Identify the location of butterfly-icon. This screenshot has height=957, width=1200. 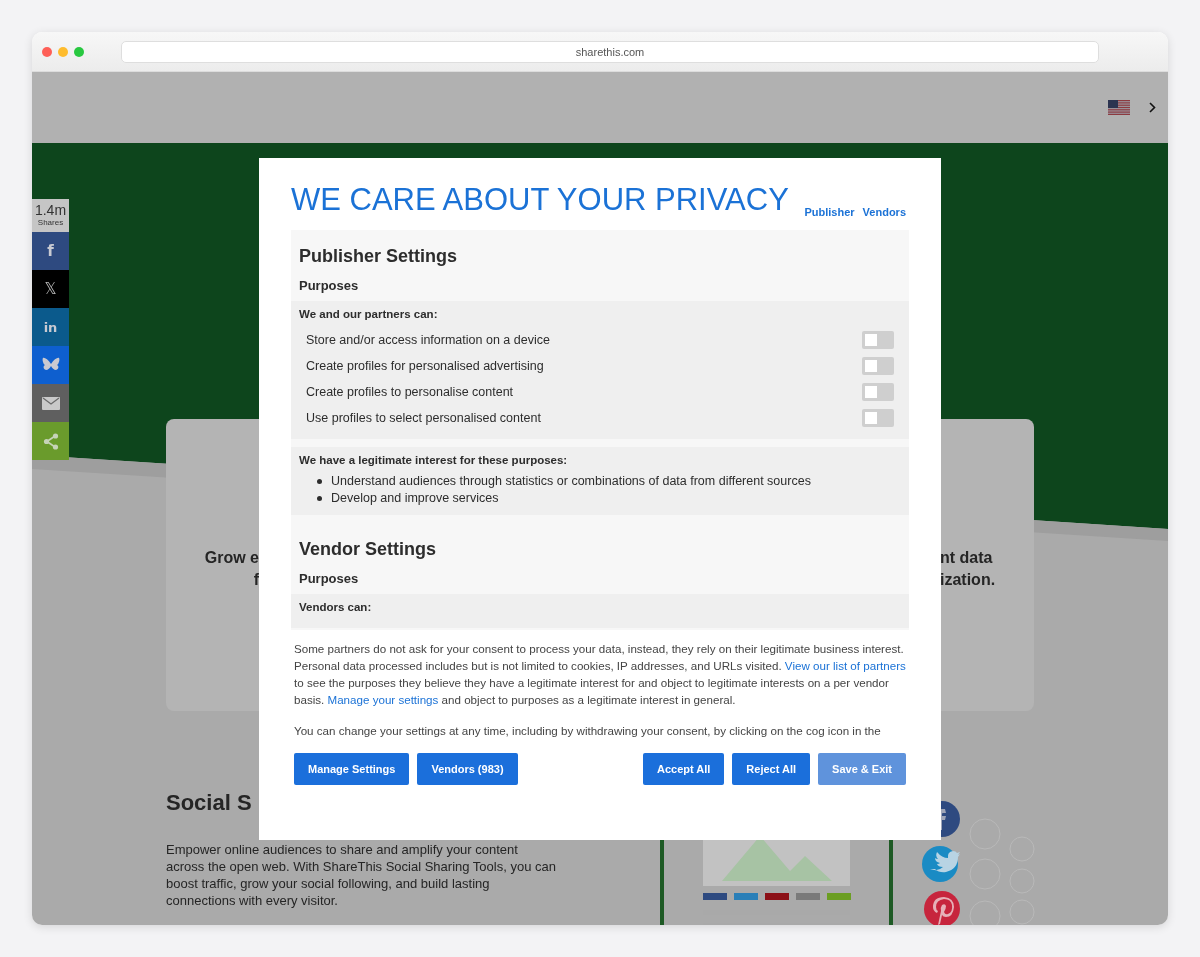
(50, 365).